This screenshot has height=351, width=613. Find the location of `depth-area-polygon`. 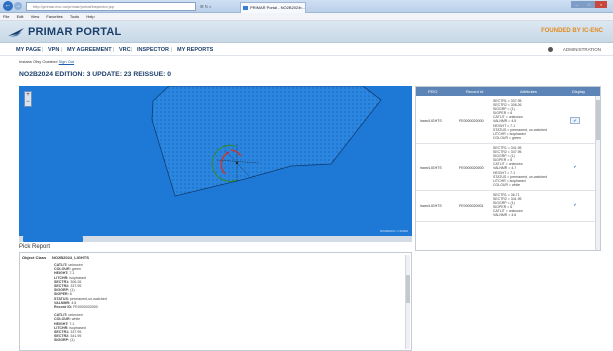

depth-area-polygon is located at coordinates (266, 141).